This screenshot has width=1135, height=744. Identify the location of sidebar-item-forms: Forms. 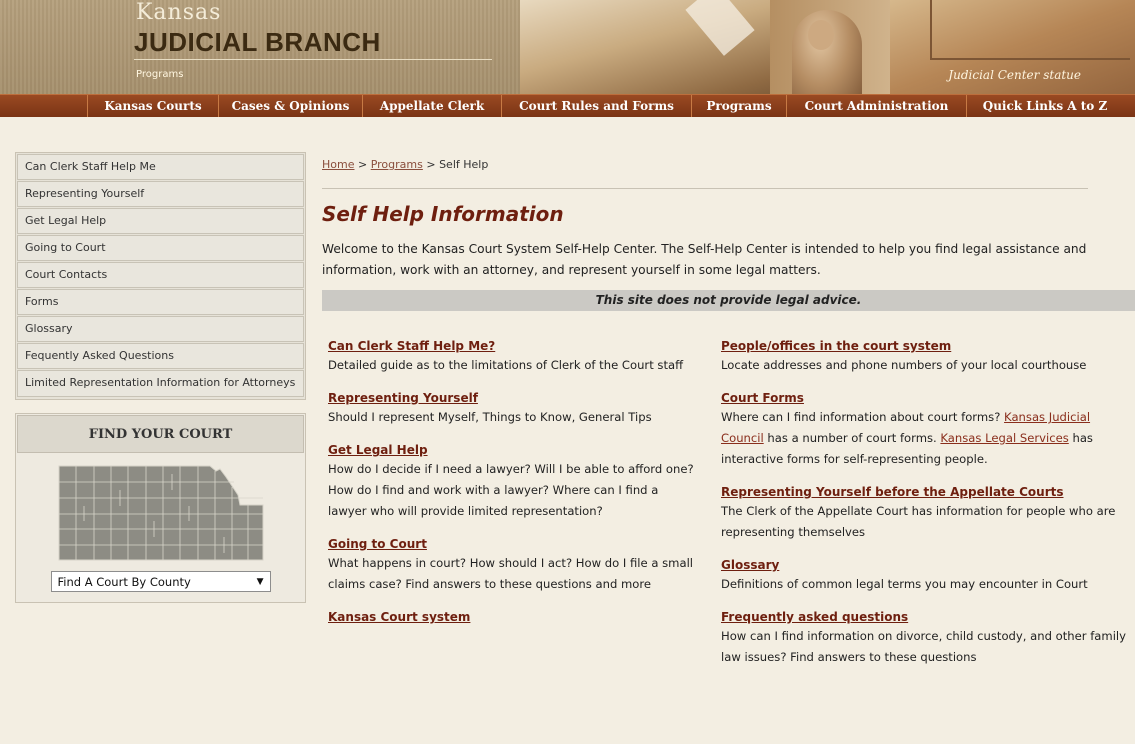
(160, 302).